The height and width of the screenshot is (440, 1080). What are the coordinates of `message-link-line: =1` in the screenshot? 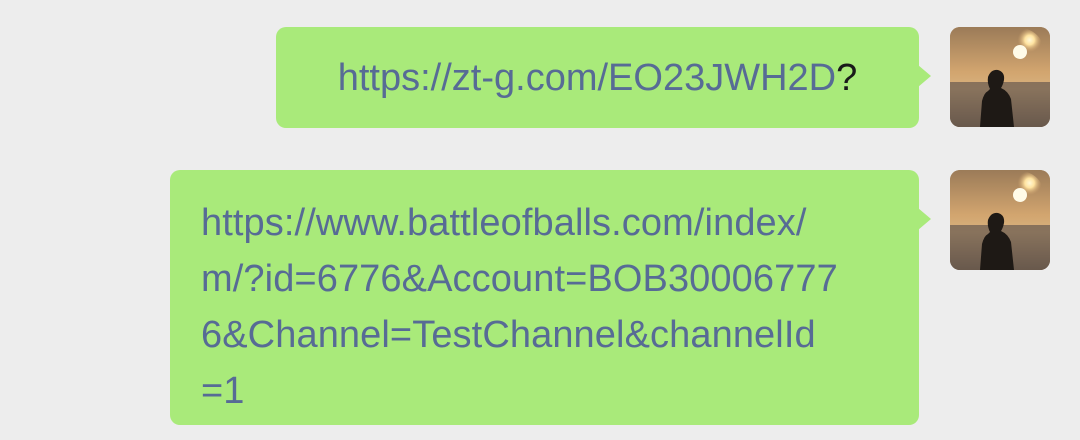 It's located at (545, 391).